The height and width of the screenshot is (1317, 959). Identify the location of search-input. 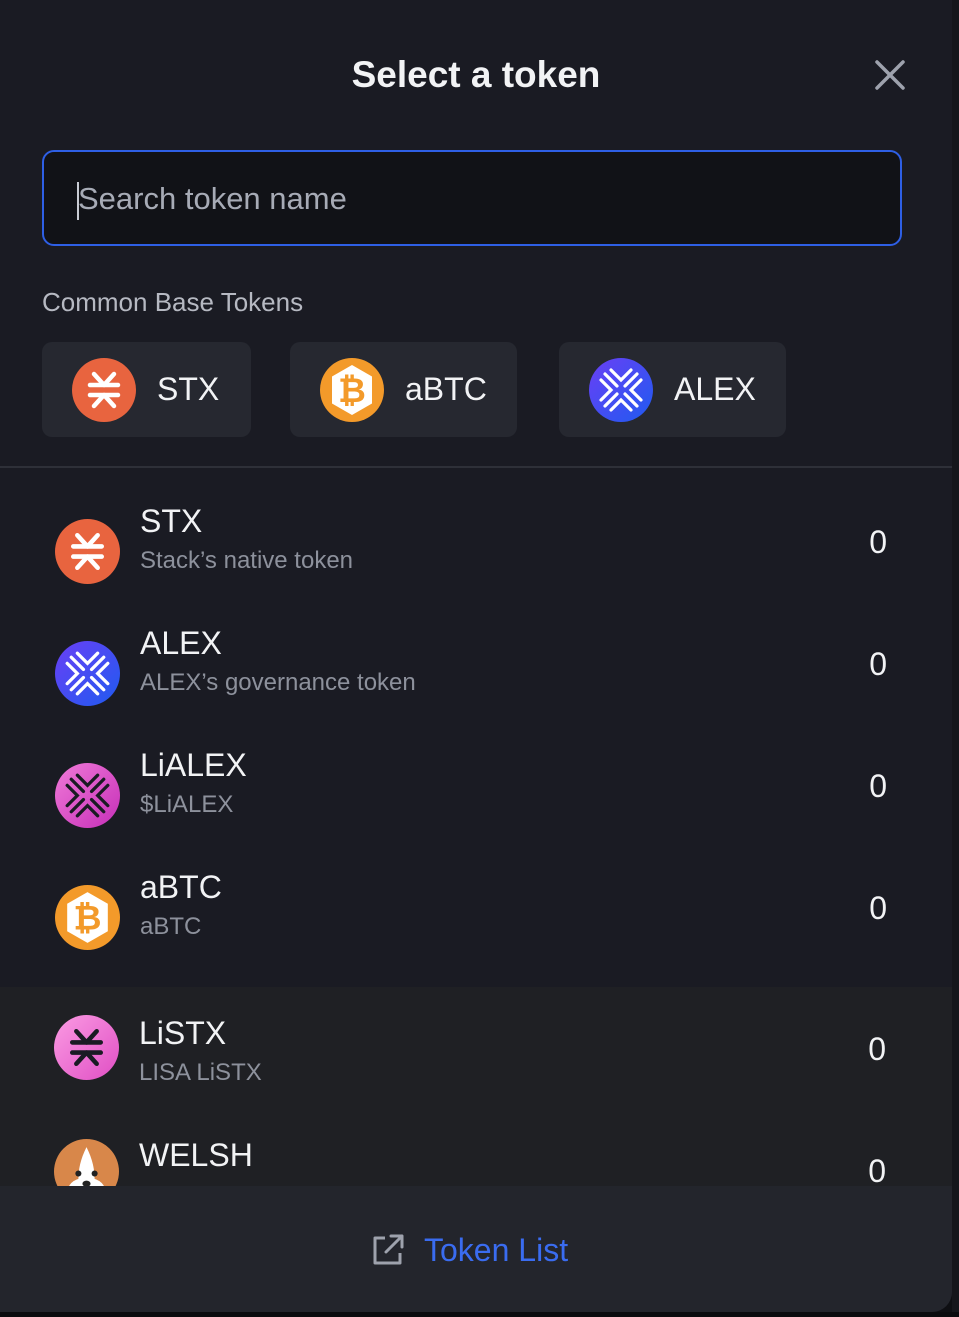
(468, 199).